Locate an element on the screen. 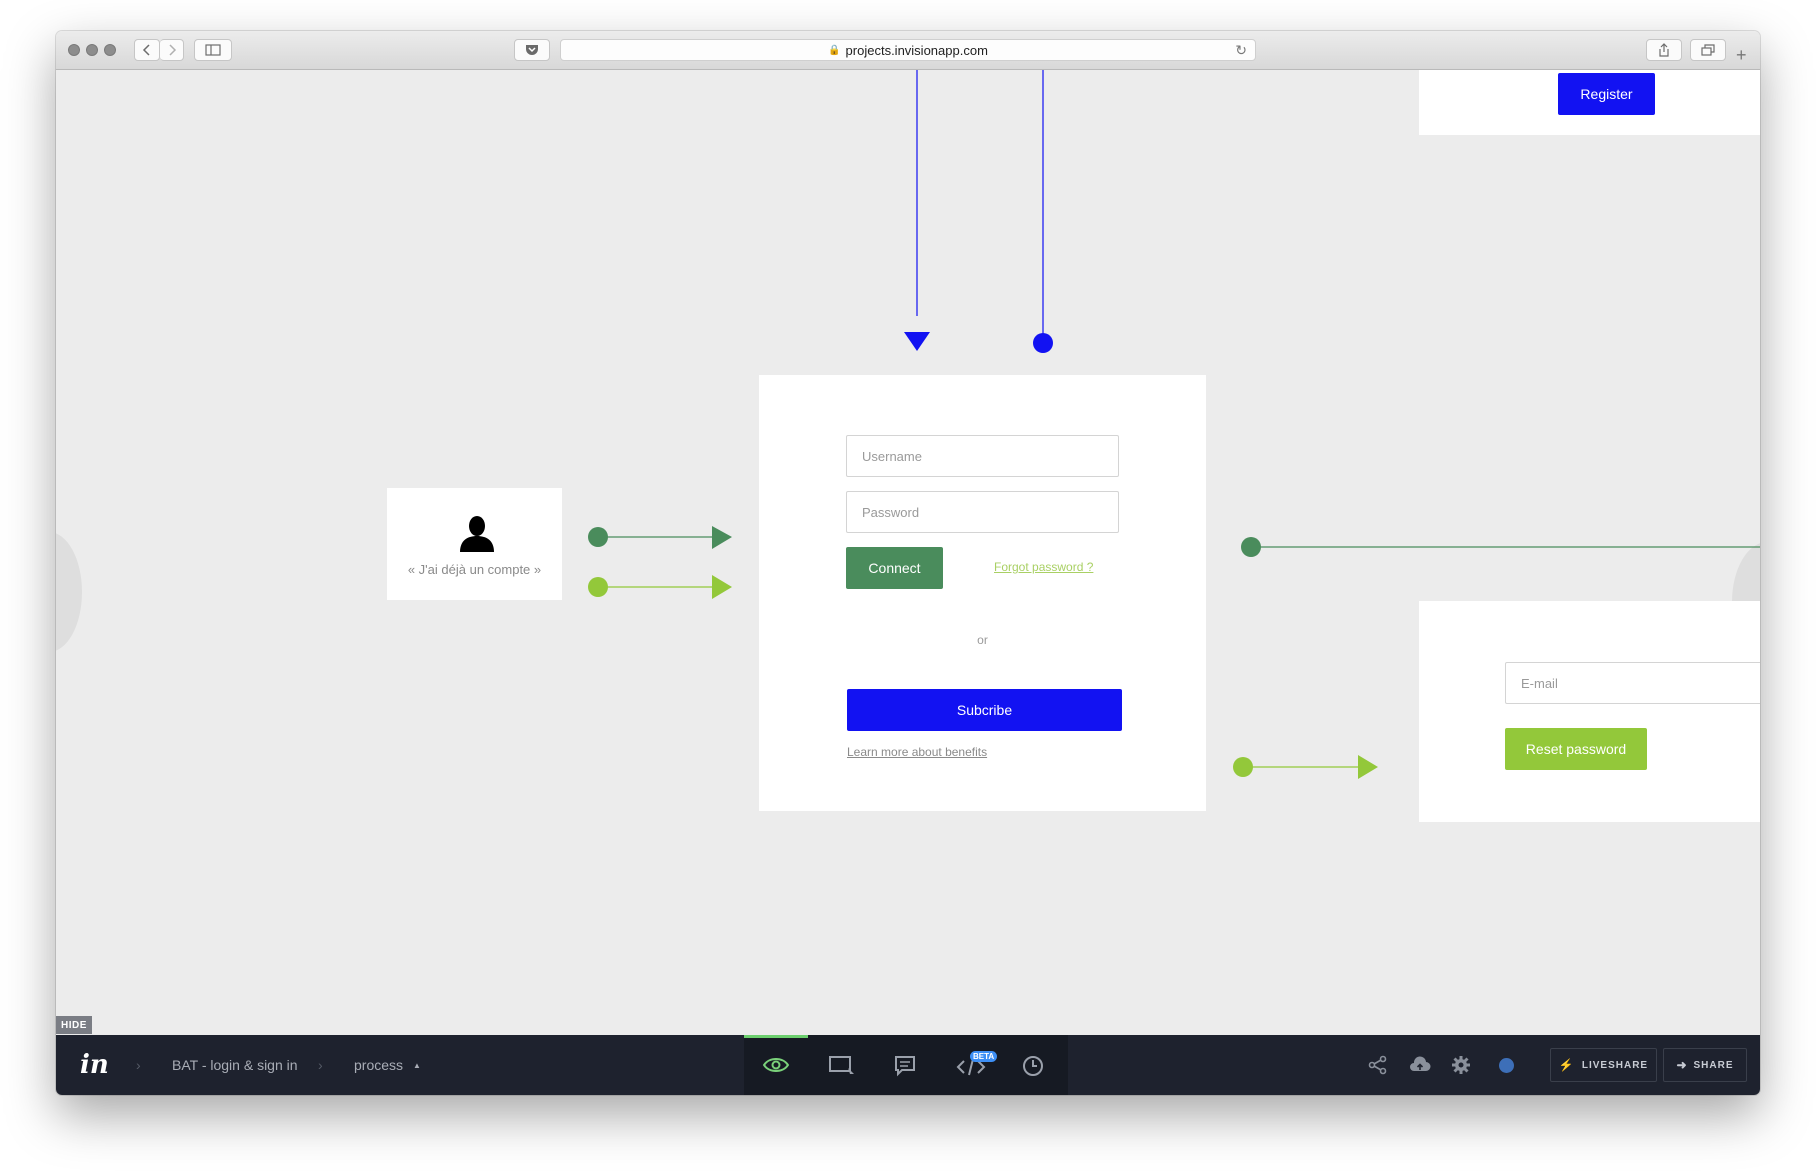  sidebar-icon is located at coordinates (213, 50).